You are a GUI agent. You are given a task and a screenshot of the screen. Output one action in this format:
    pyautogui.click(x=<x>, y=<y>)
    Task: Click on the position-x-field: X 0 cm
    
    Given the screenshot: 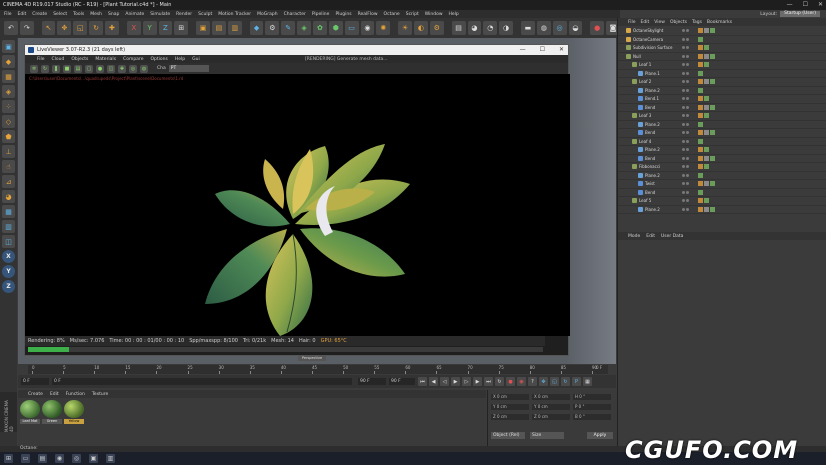 What is the action you would take?
    pyautogui.click(x=510, y=397)
    